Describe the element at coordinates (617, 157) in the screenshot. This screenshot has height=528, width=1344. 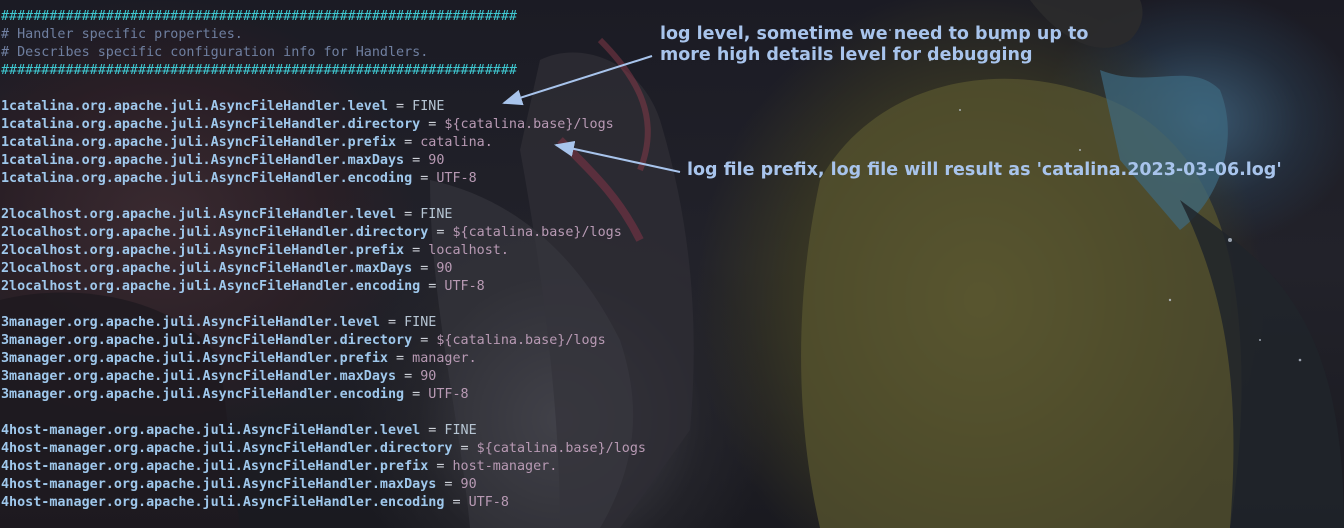
I see `prefix-arrow` at that location.